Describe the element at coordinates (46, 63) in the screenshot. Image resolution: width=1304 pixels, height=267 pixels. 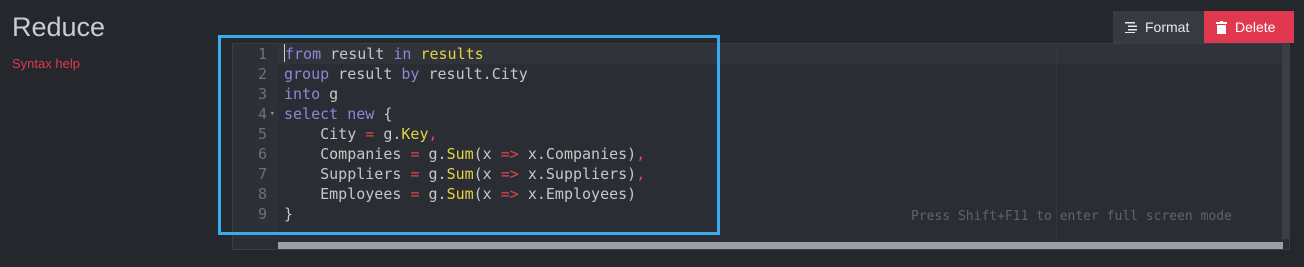
I see `syntax-help-link: Syntax help` at that location.